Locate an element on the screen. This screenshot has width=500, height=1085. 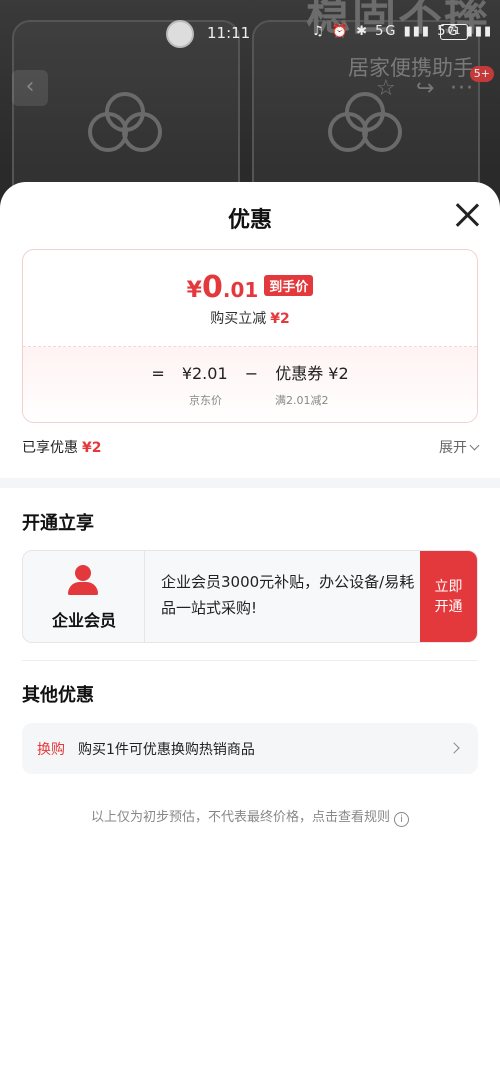
expand-label: 展开 is located at coordinates (453, 448).